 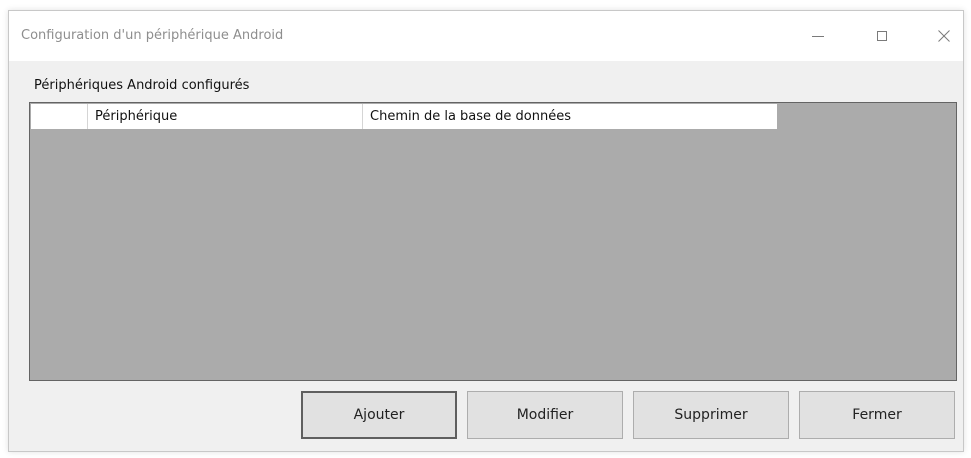 What do you see at coordinates (142, 85) in the screenshot?
I see `devices-group-label: Périphériques Android configurés` at bounding box center [142, 85].